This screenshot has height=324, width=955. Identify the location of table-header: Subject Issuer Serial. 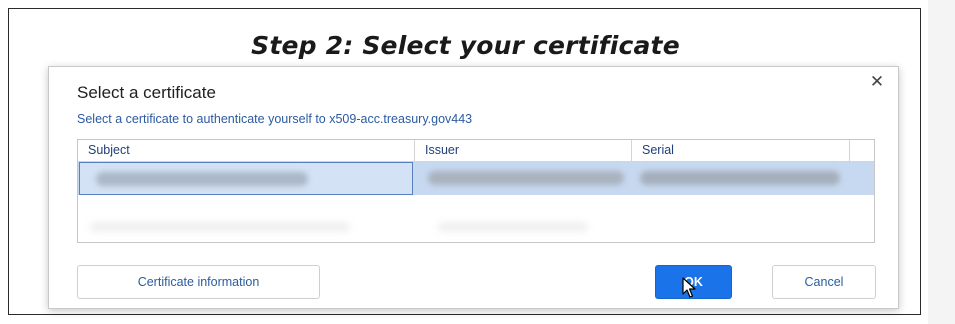
(476, 151).